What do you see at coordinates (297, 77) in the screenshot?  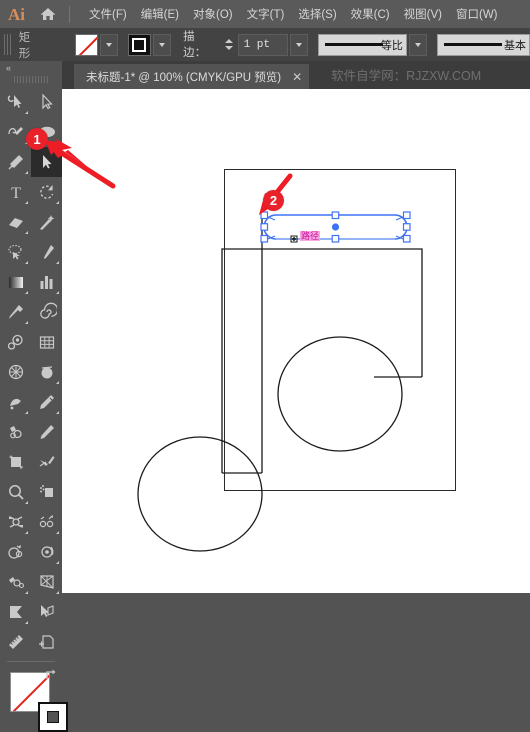 I see `close-icon: ✕` at bounding box center [297, 77].